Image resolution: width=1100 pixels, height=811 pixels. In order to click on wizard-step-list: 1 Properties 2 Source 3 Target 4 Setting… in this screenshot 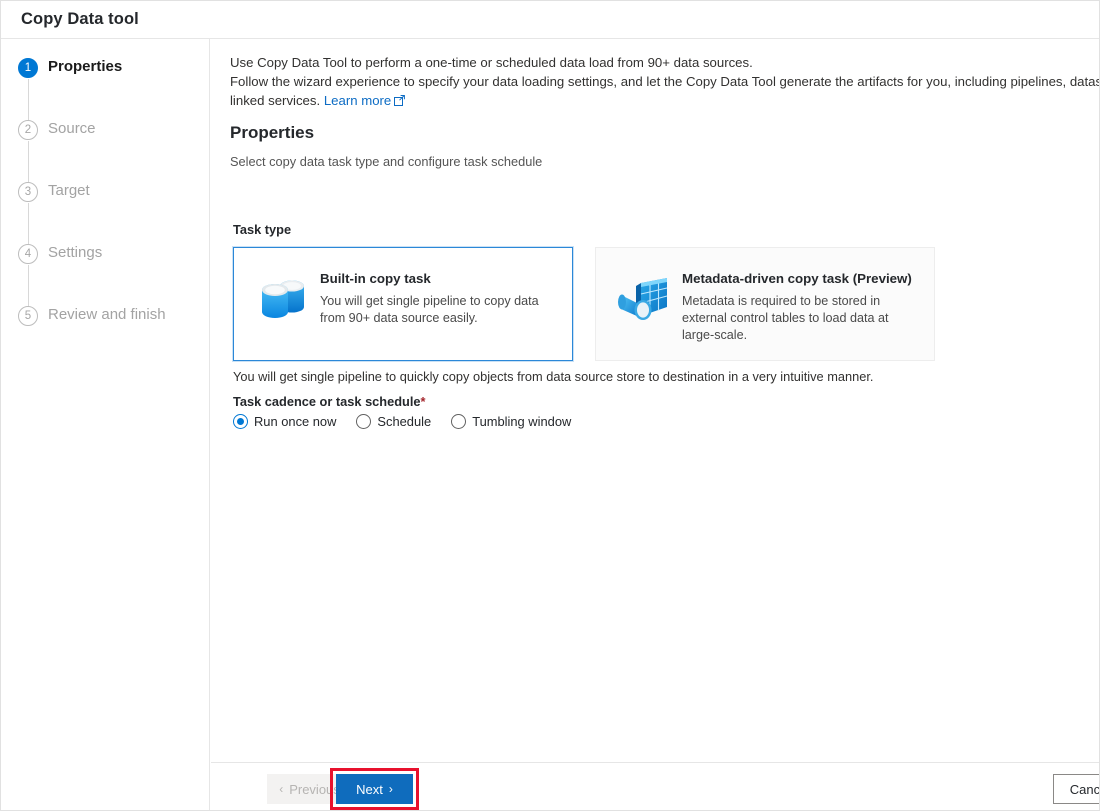, I will do `click(105, 212)`.